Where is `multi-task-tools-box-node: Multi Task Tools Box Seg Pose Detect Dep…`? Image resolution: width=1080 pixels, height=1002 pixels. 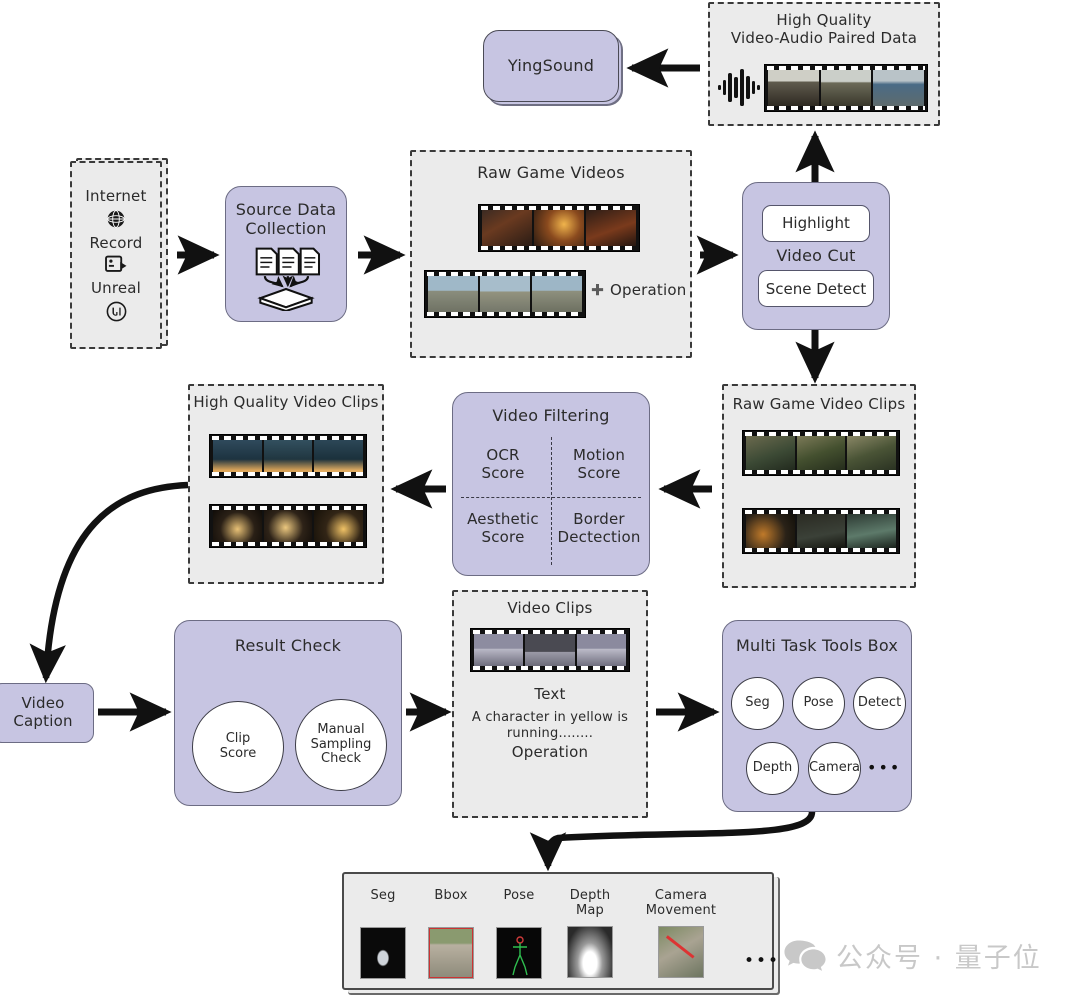 multi-task-tools-box-node: Multi Task Tools Box Seg Pose Detect Dep… is located at coordinates (817, 716).